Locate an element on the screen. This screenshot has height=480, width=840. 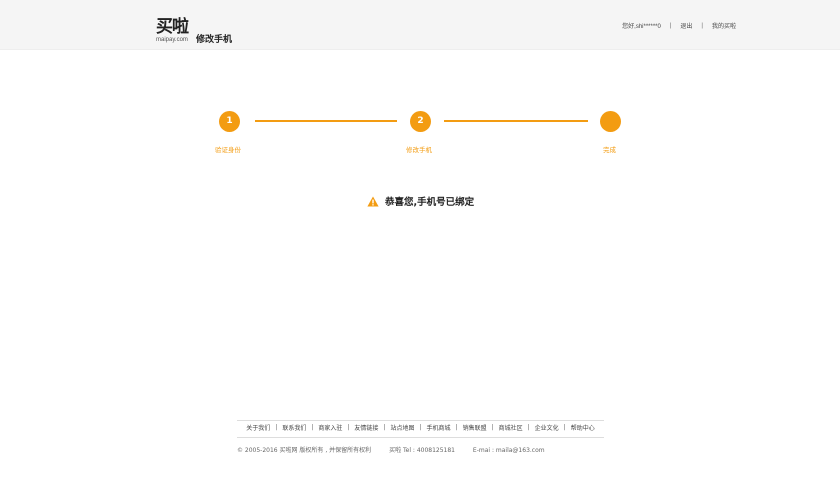
step-3-label: 完成 is located at coordinates (609, 150).